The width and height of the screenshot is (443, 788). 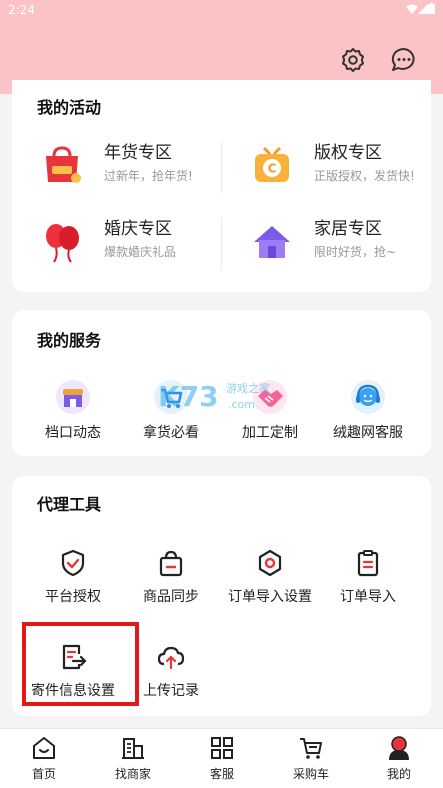 I want to click on watermark-subtext: 游戏之家, so click(x=248, y=388).